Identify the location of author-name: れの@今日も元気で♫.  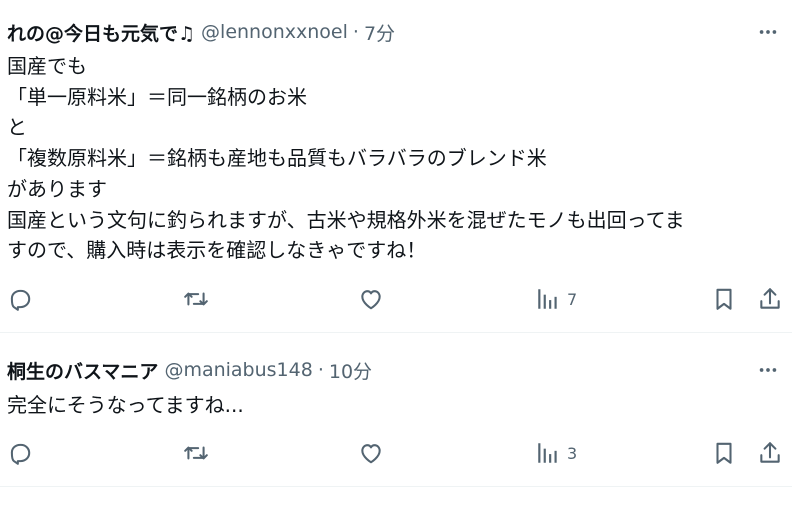
(101, 32).